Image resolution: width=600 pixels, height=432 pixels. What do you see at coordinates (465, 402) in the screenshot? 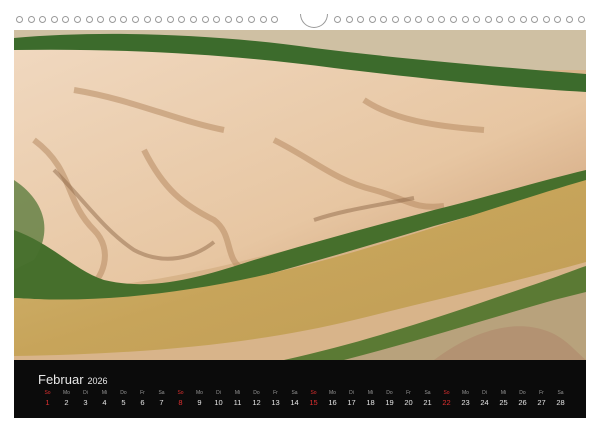
I see `day-number: 23` at bounding box center [465, 402].